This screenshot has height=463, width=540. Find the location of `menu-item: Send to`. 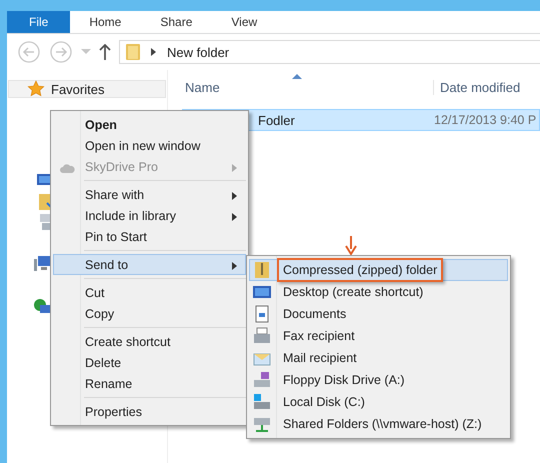

menu-item: Send to is located at coordinates (149, 264).